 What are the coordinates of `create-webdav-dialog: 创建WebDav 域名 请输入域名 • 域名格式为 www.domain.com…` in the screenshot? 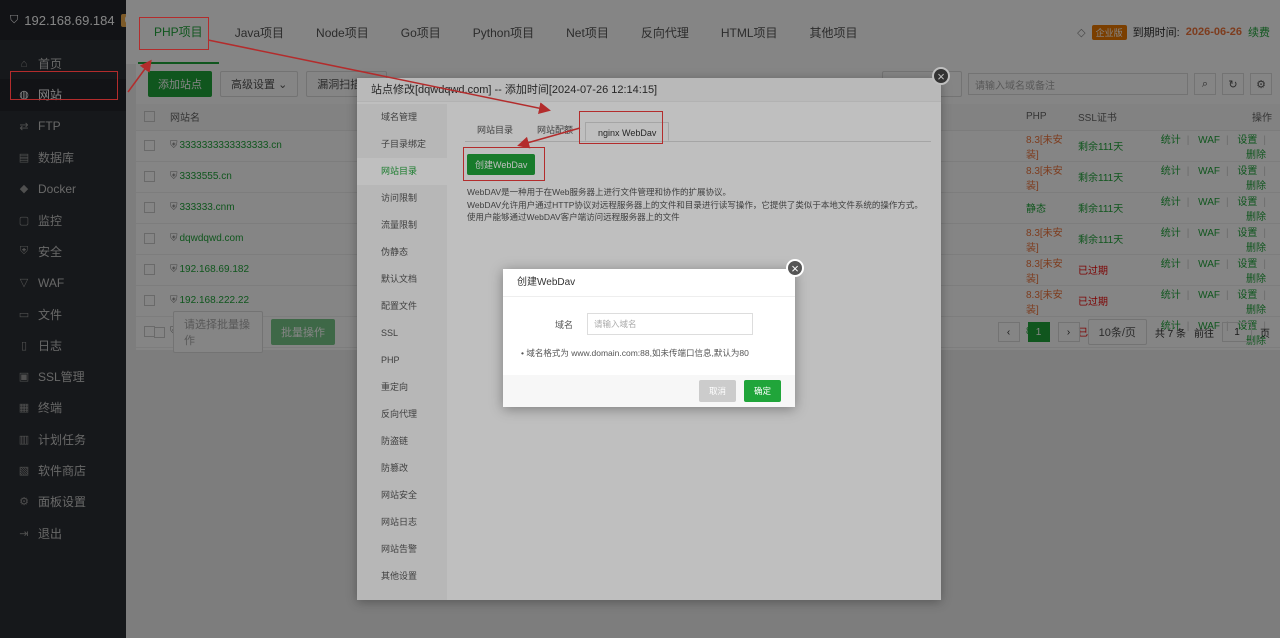 It's located at (649, 338).